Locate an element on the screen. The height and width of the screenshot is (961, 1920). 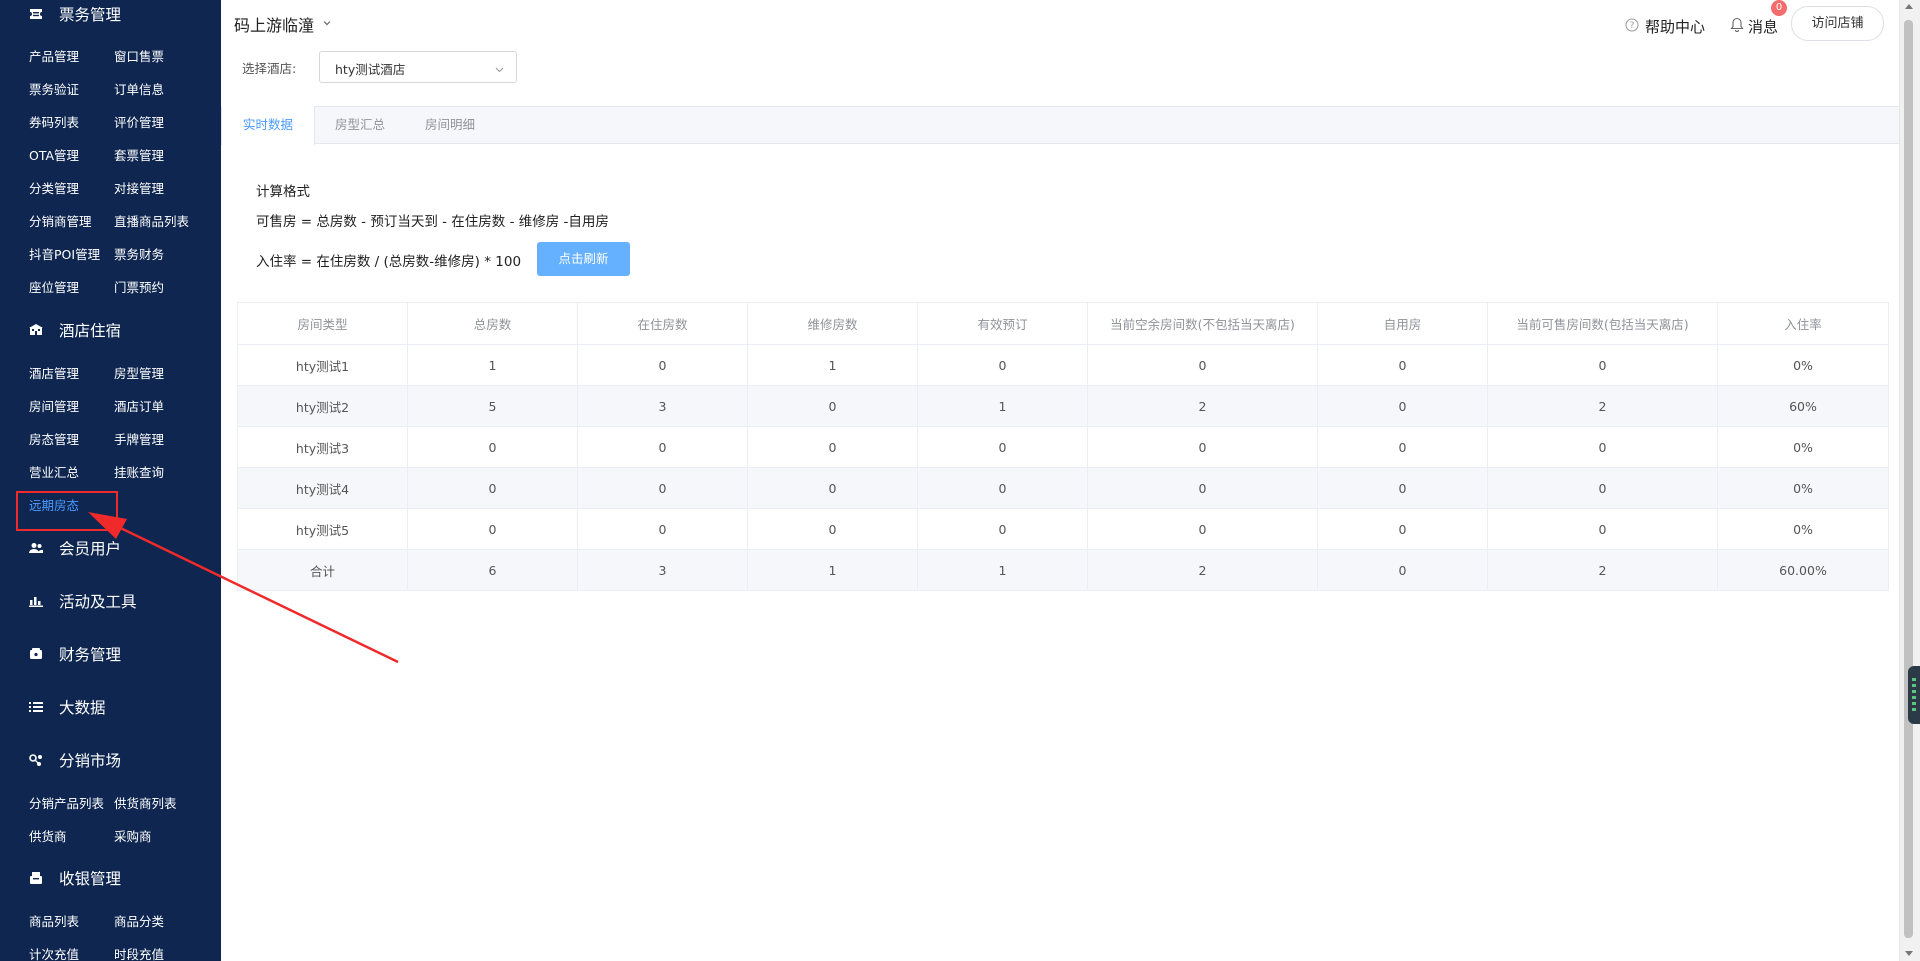
page-scrollbar is located at coordinates (1909, 480).